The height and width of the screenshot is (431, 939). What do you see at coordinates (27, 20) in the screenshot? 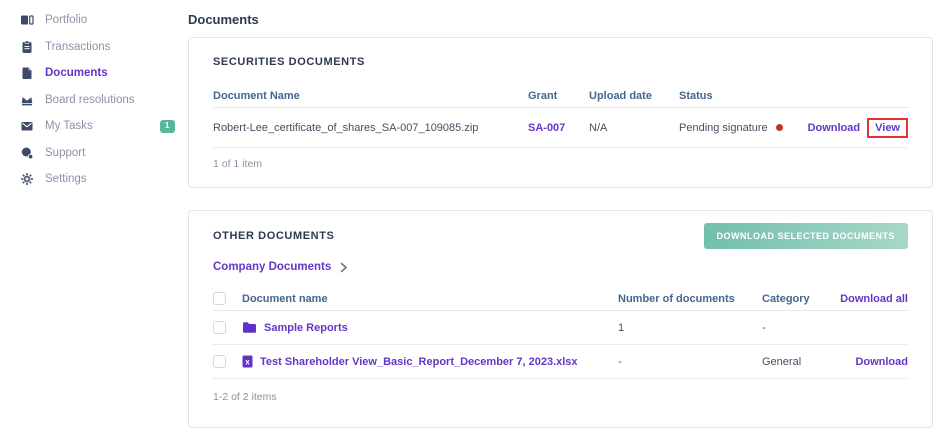
I see `portfolio-icon` at bounding box center [27, 20].